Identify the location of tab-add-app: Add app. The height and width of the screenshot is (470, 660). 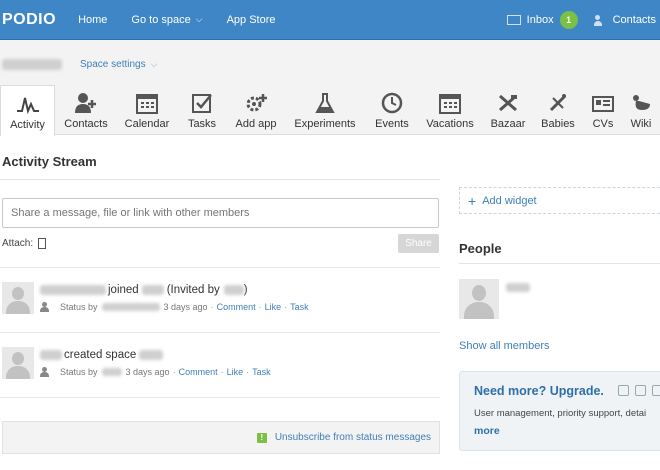
(256, 110).